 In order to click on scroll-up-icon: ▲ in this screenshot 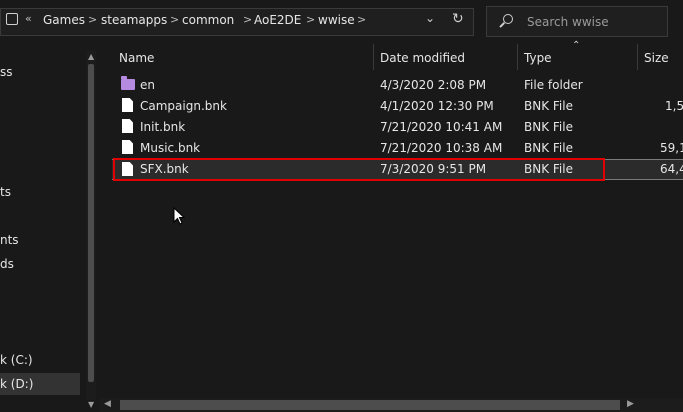, I will do `click(91, 56)`.